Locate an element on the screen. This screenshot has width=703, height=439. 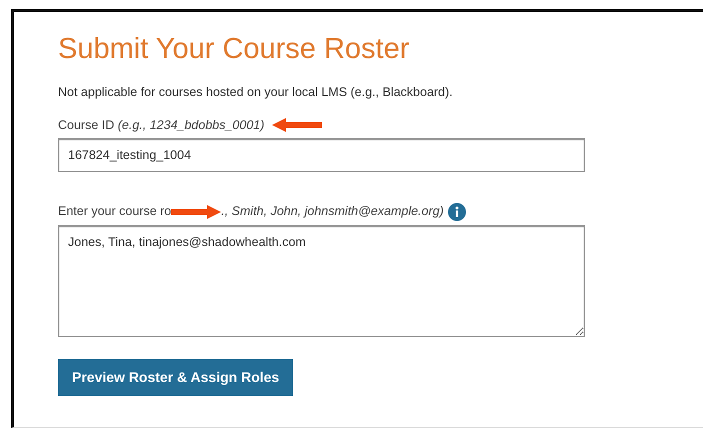
note-text: Not applicable for courses hosted on your local LMS (e.g., Blackboard). is located at coordinates (256, 92).